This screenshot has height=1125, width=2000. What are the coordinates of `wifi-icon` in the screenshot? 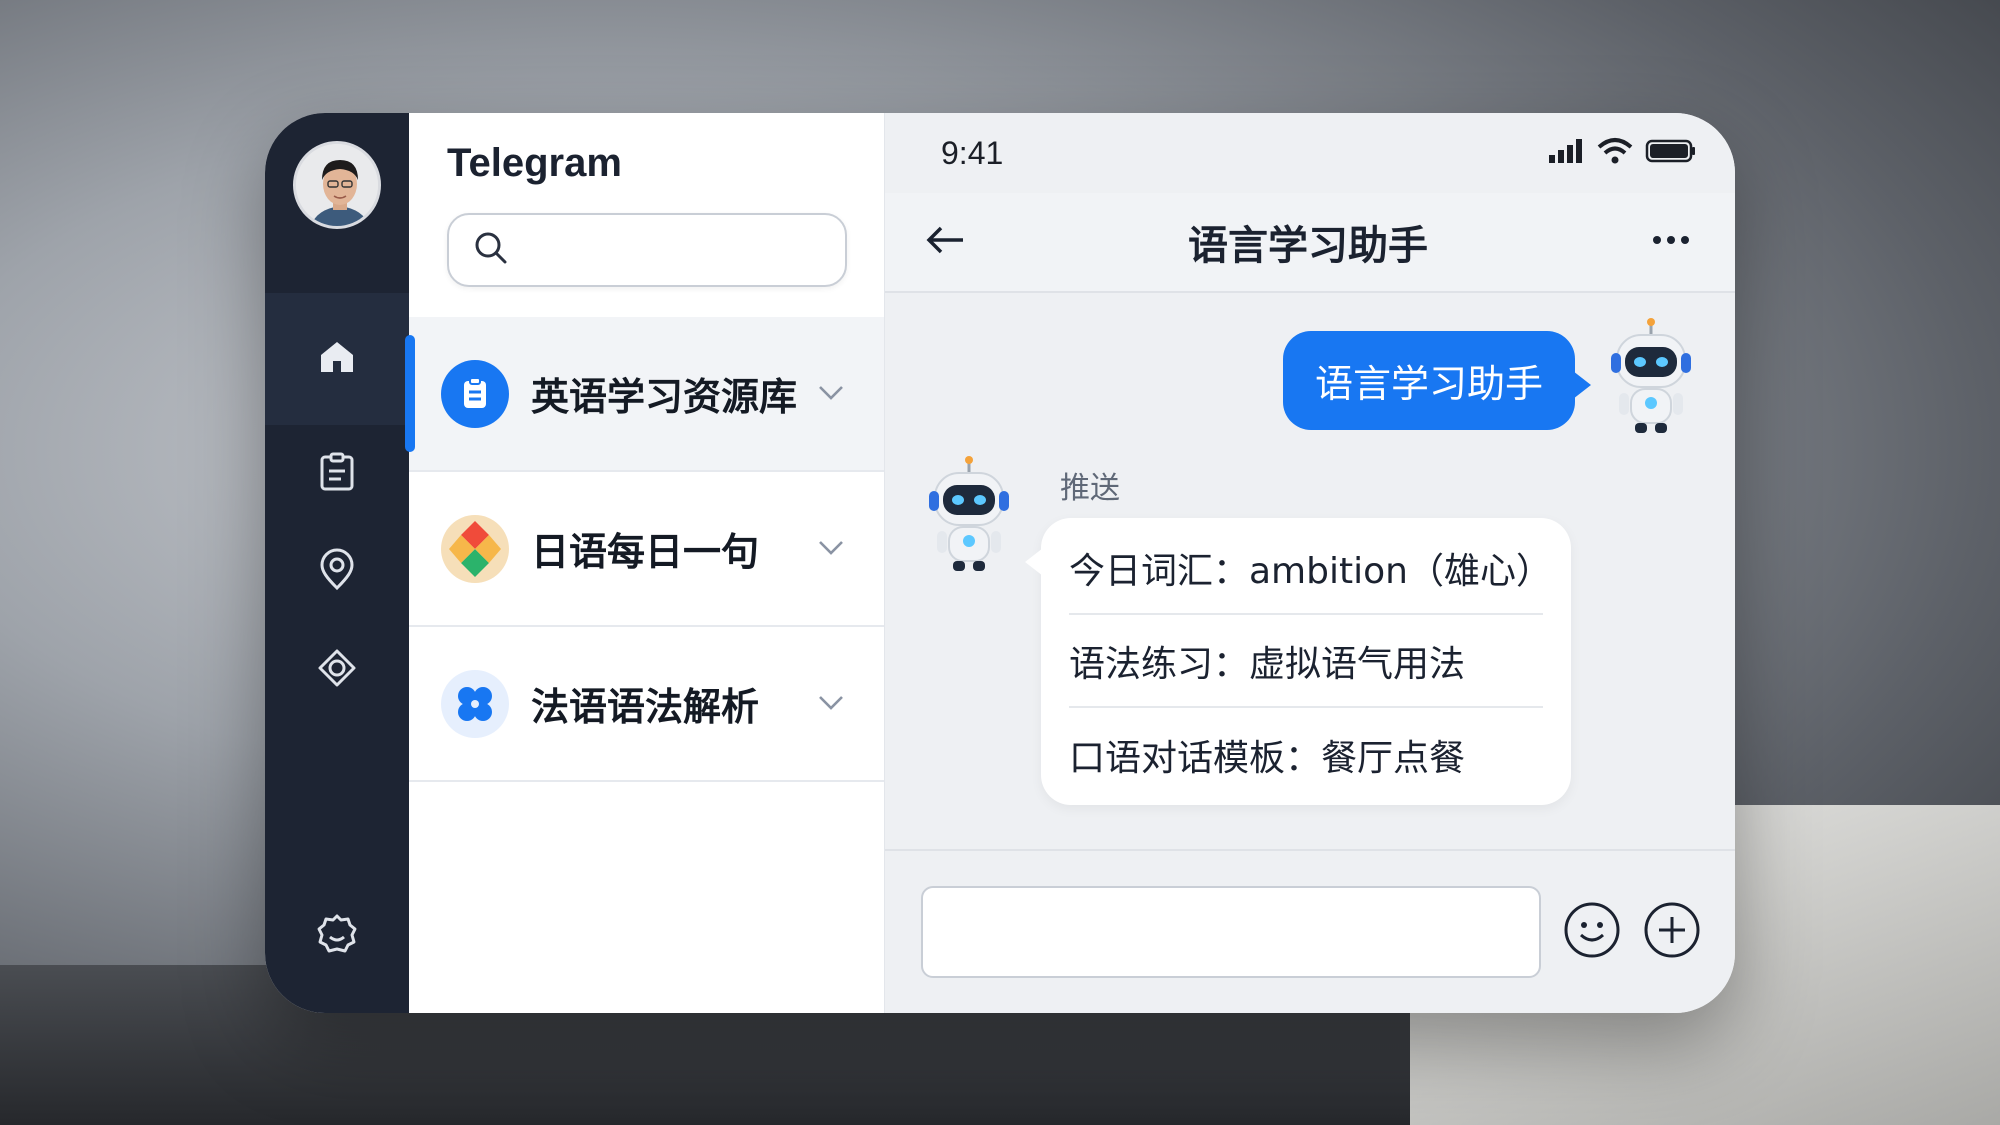 It's located at (1615, 153).